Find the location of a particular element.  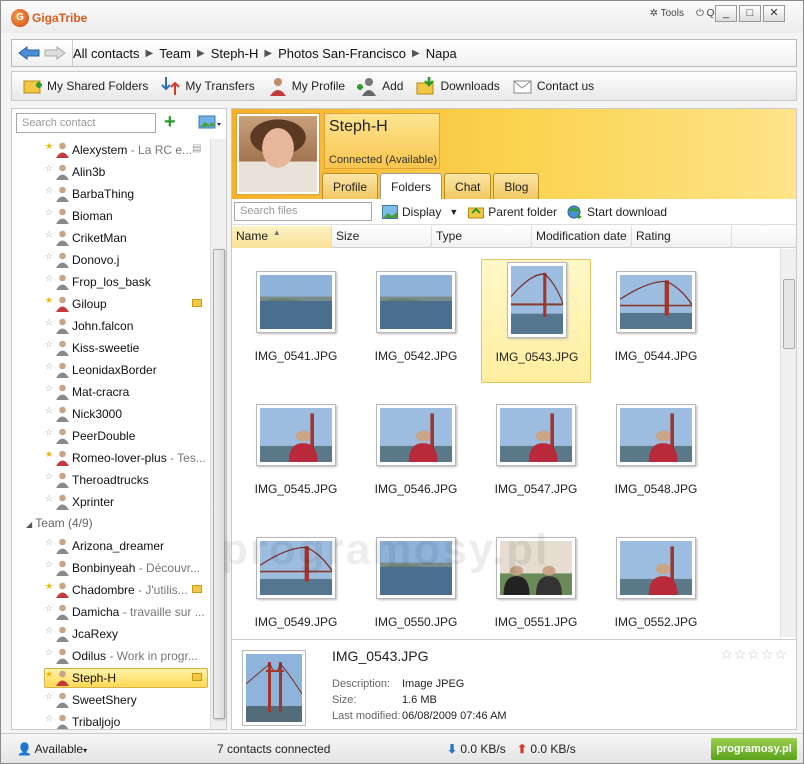

breadcrumb-item: All contacts is located at coordinates (106, 53).